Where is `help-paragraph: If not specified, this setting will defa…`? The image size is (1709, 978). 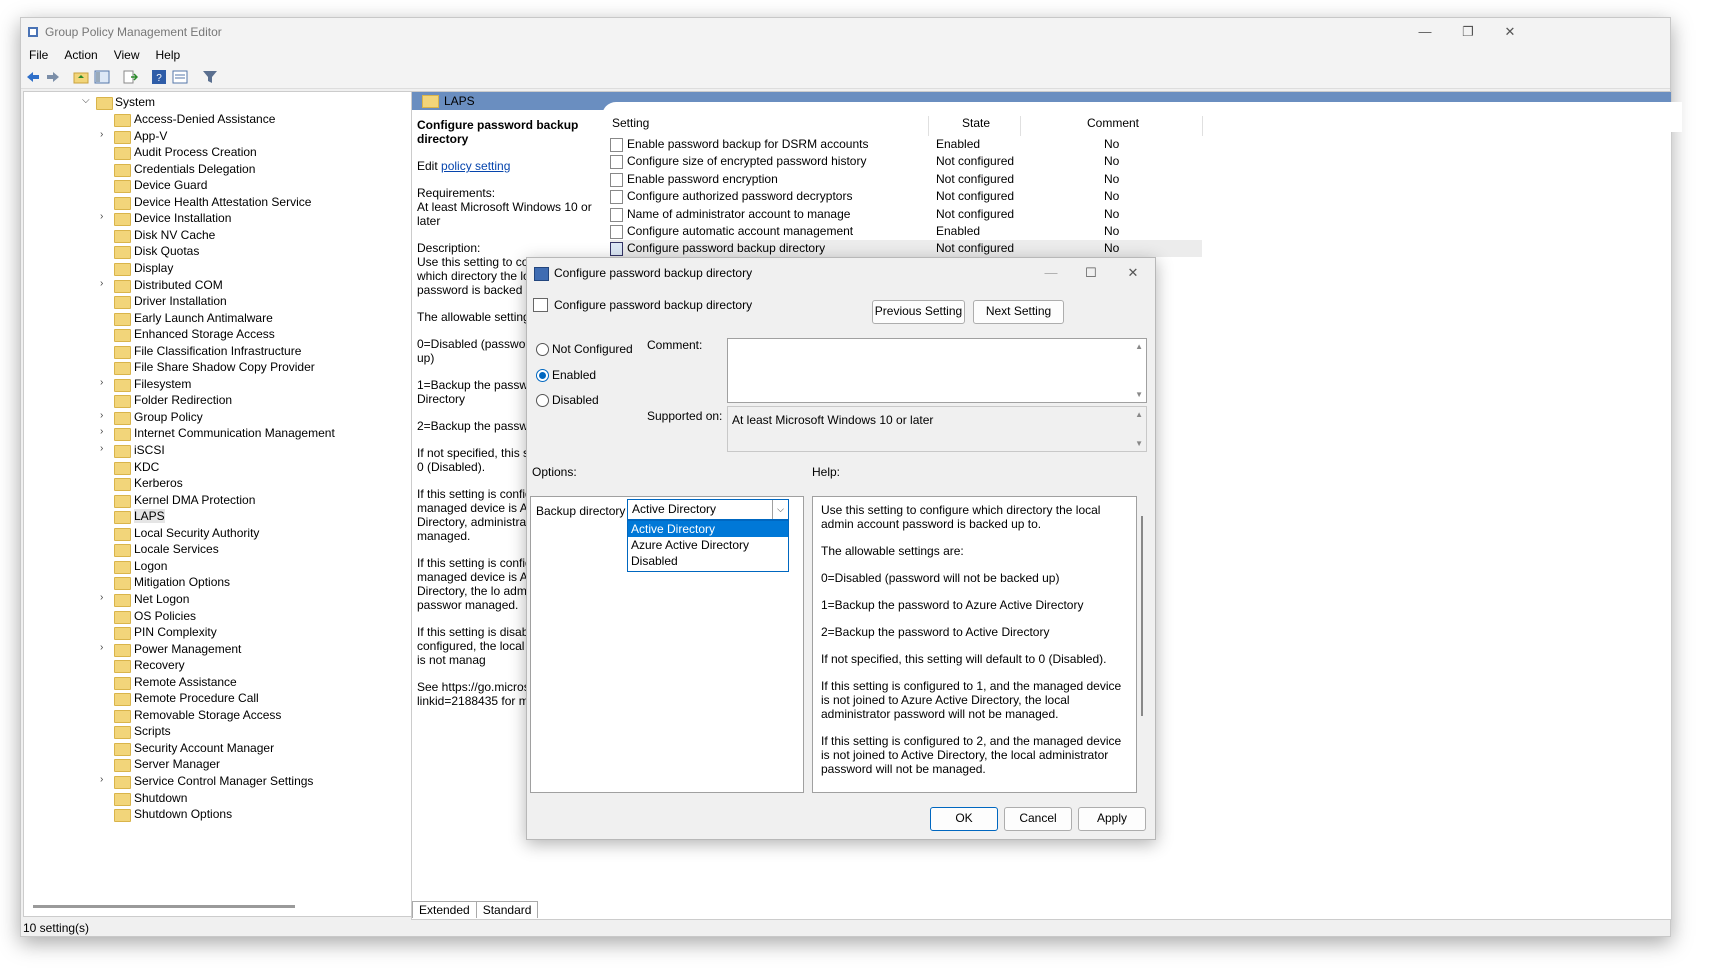
help-paragraph: If not specified, this setting will defa… is located at coordinates (964, 659).